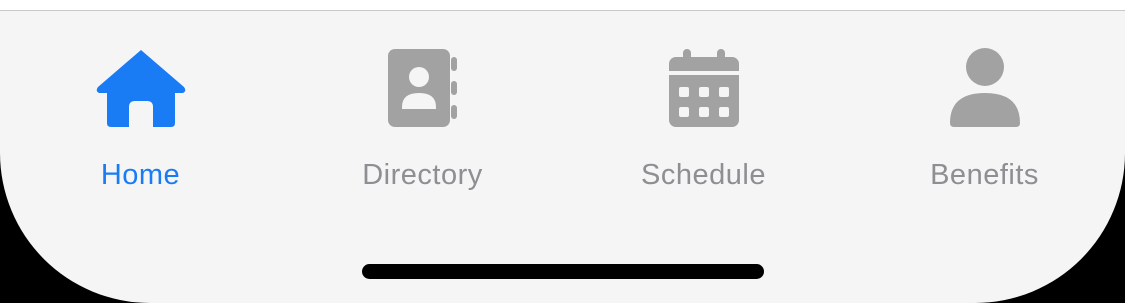  I want to click on tab-directory: Directory, so click(422, 120).